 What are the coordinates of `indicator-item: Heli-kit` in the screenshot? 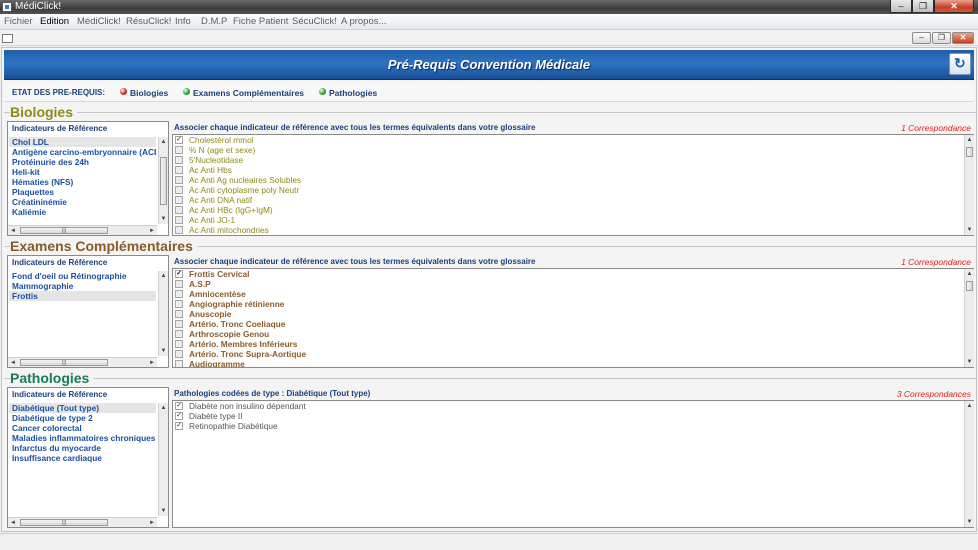 It's located at (82, 172).